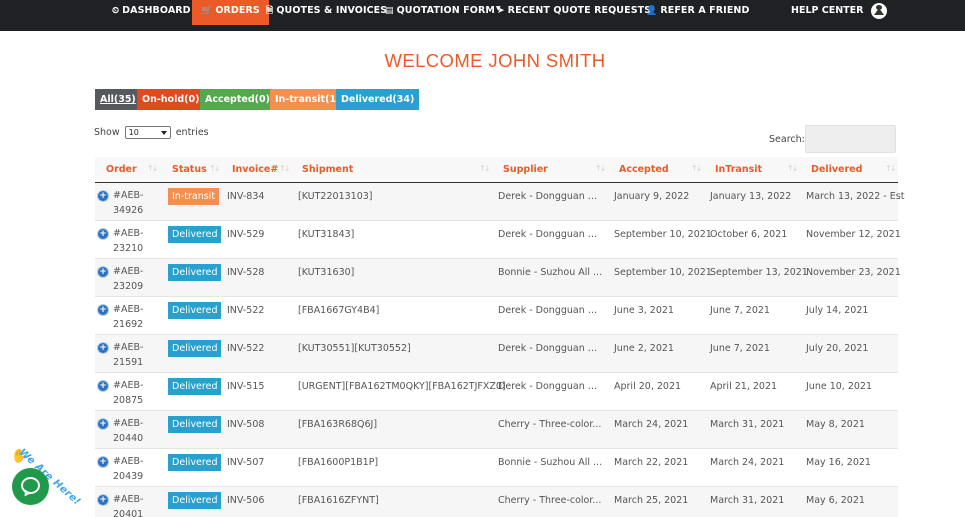 The image size is (965, 517). Describe the element at coordinates (255, 169) in the screenshot. I see `col-invoice: Invoice#` at that location.